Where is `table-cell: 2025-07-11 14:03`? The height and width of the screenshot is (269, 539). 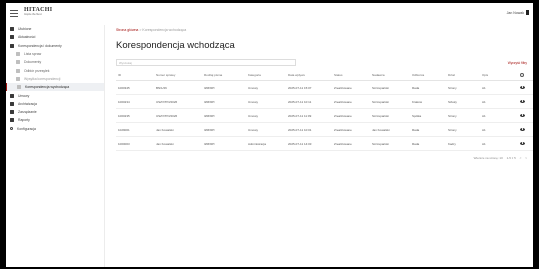 table-cell: 2025-07-11 14:03 is located at coordinates (309, 143).